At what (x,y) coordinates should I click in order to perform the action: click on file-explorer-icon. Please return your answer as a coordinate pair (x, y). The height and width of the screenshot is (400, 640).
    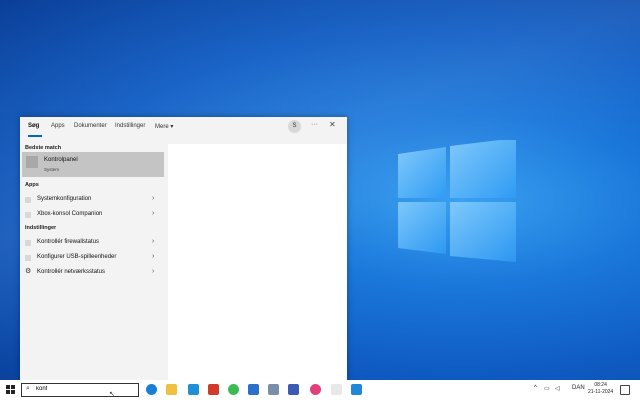
    Looking at the image, I should click on (171, 389).